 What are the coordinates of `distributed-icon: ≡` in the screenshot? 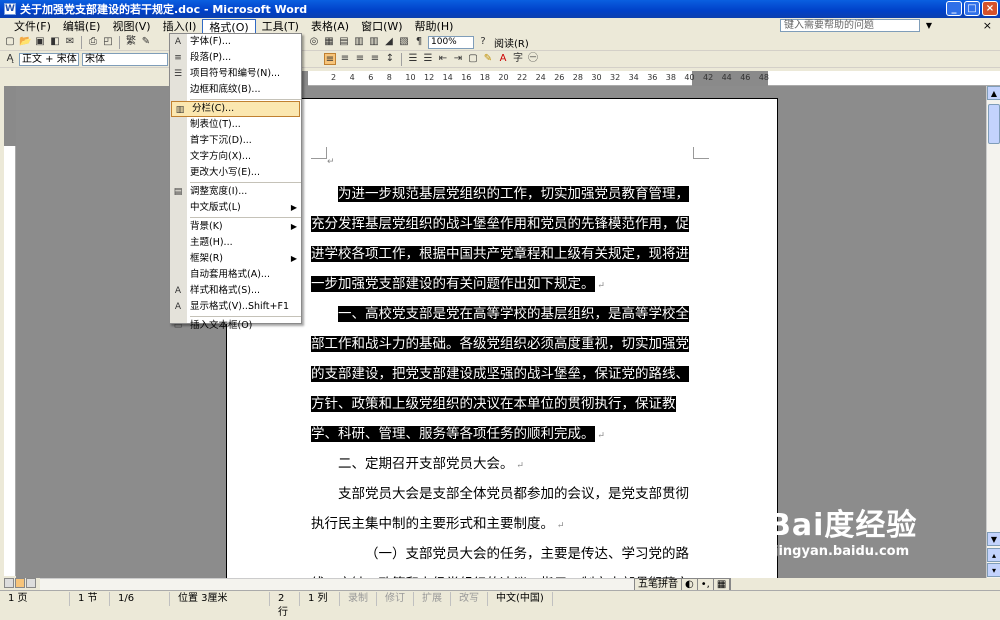 It's located at (375, 59).